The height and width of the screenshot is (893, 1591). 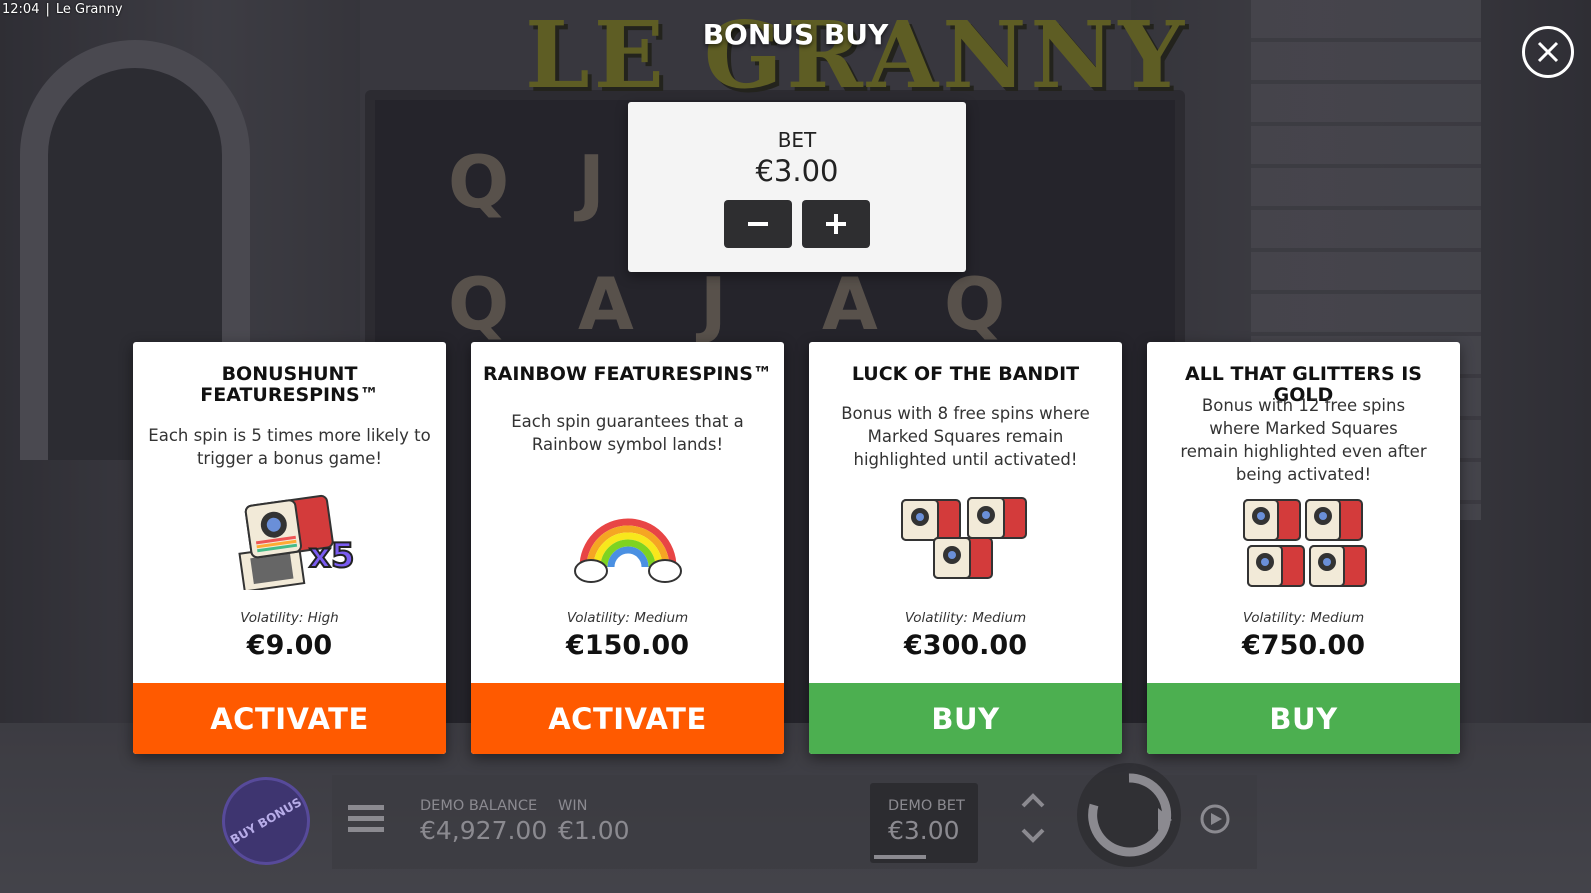 I want to click on minus-icon, so click(x=758, y=224).